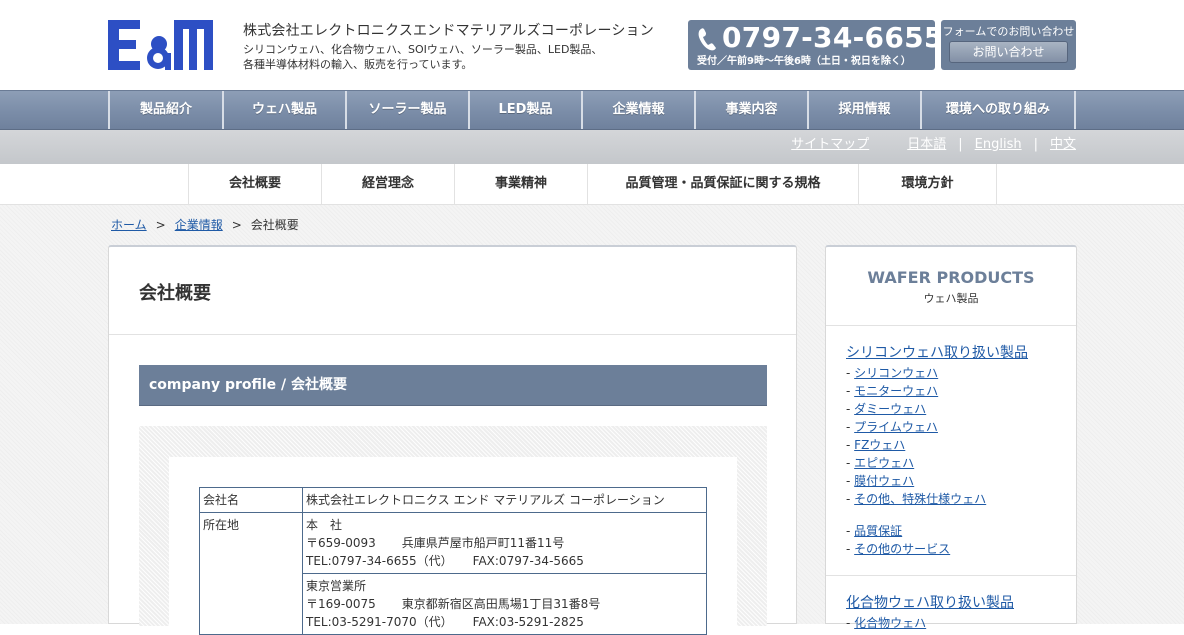 The image size is (1184, 635). Describe the element at coordinates (830, 144) in the screenshot. I see `sitemap-link: サイトマップ` at that location.